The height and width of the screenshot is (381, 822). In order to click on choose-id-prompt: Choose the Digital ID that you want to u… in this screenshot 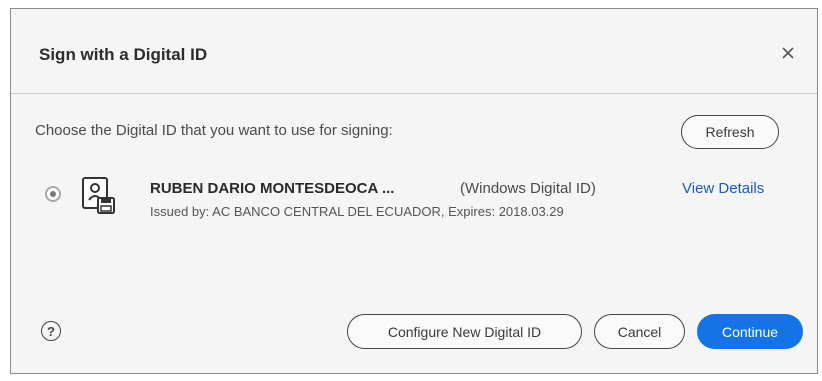, I will do `click(214, 130)`.